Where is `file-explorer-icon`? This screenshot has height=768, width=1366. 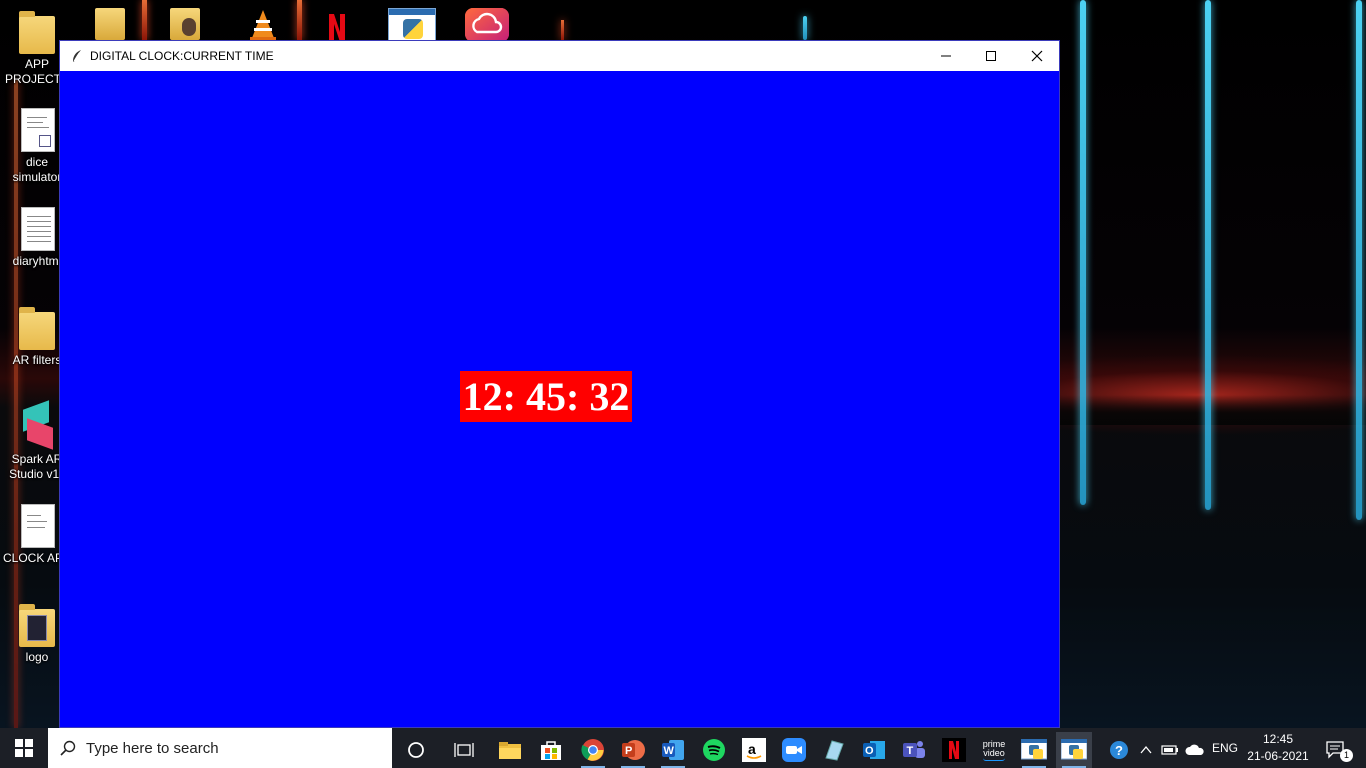
file-explorer-icon is located at coordinates (510, 750).